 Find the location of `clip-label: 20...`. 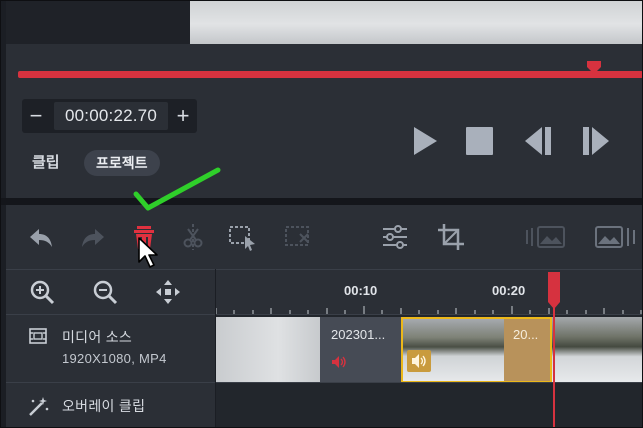

clip-label: 20... is located at coordinates (526, 334).